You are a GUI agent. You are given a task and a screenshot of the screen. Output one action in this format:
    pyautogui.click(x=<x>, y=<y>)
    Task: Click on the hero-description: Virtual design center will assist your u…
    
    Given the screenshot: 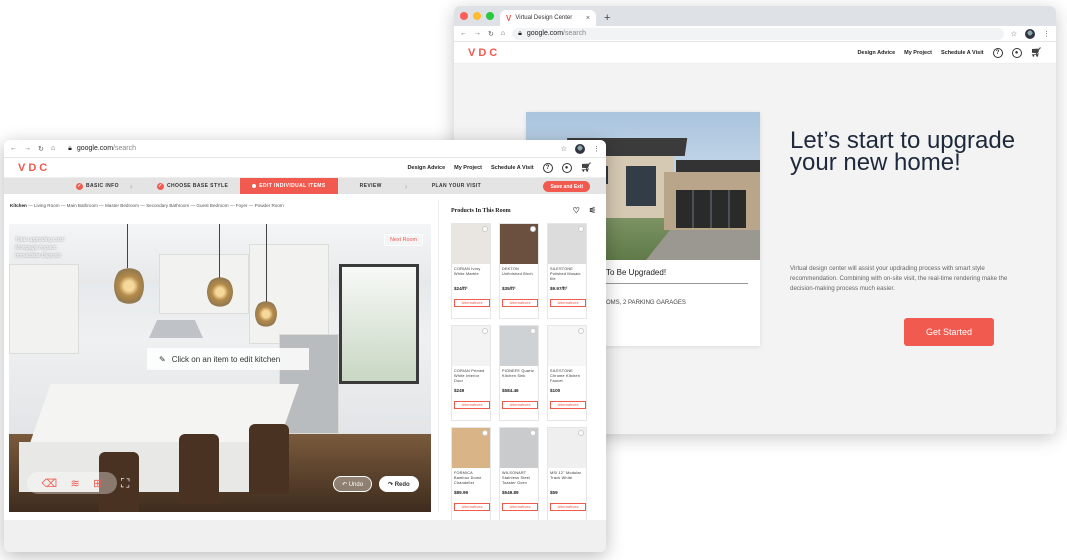 What is the action you would take?
    pyautogui.click(x=899, y=278)
    